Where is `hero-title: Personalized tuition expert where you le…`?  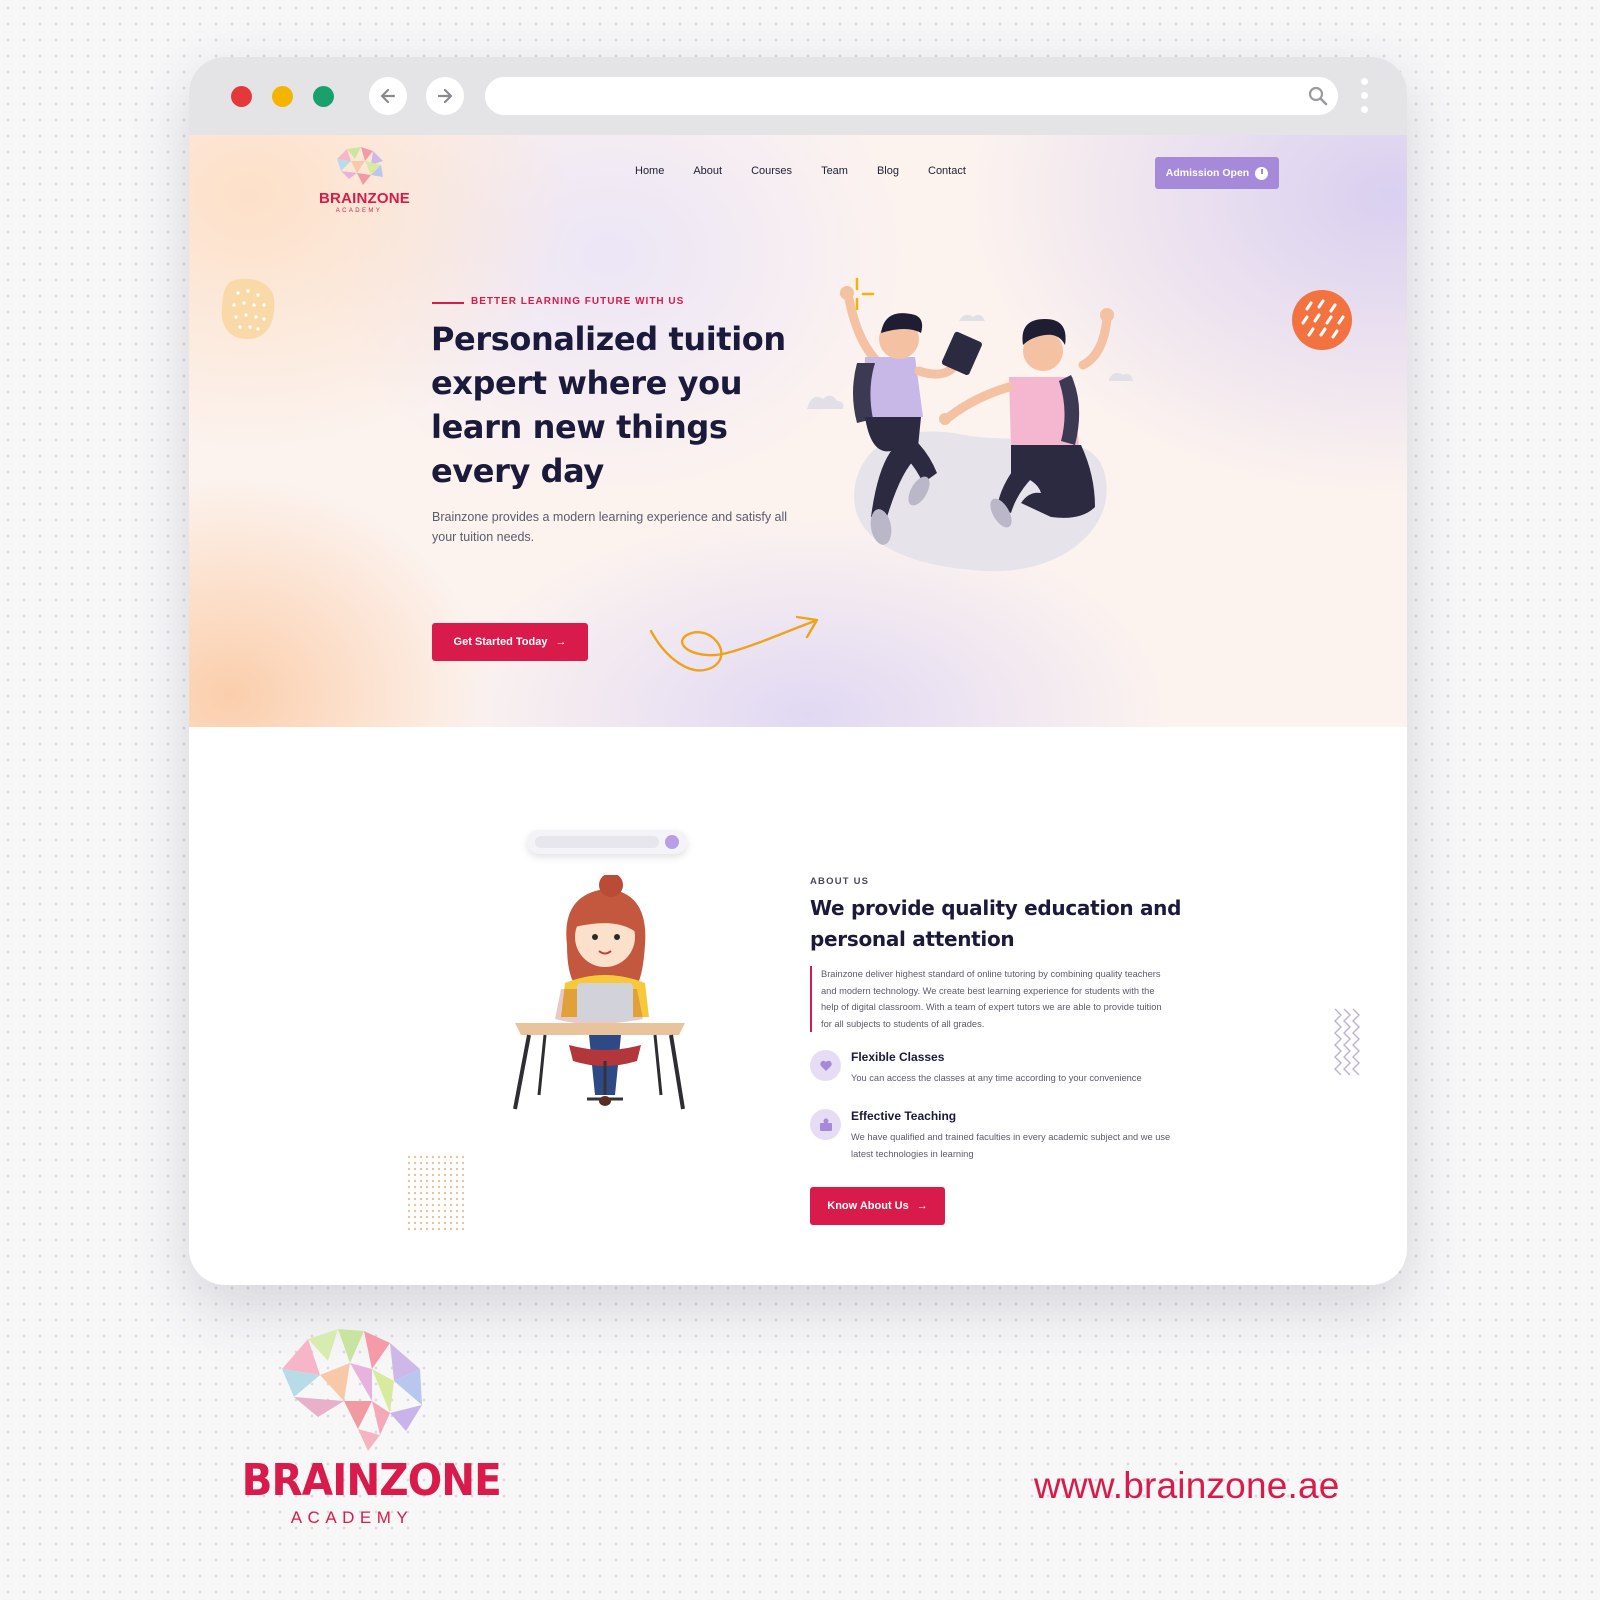 hero-title: Personalized tuition expert where you le… is located at coordinates (608, 405).